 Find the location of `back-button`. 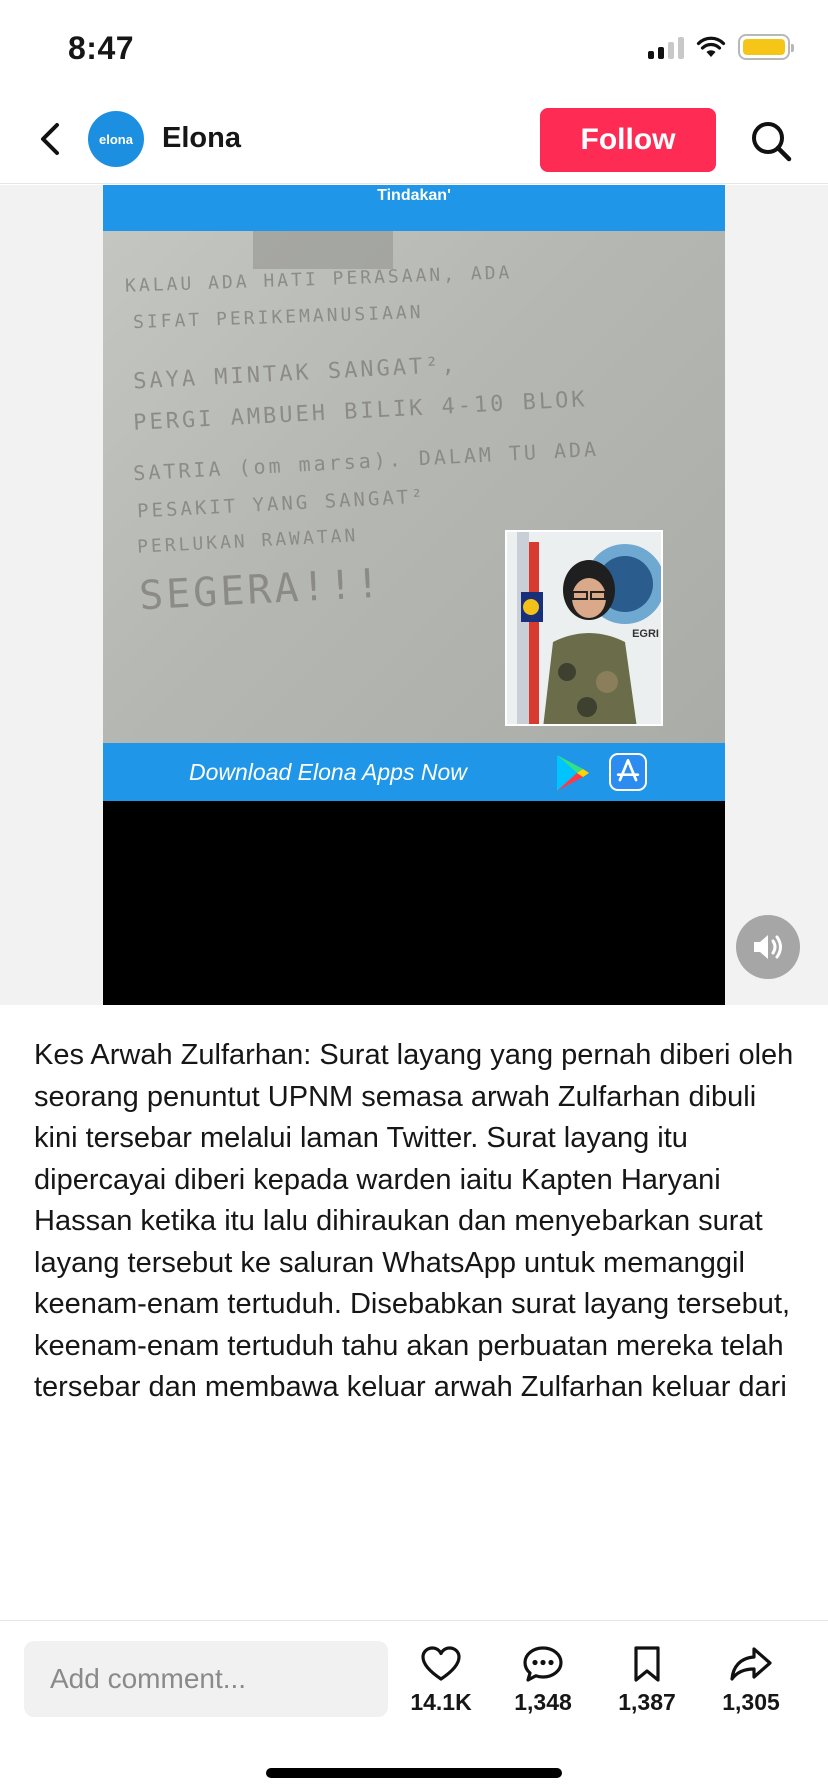

back-button is located at coordinates (50, 139).